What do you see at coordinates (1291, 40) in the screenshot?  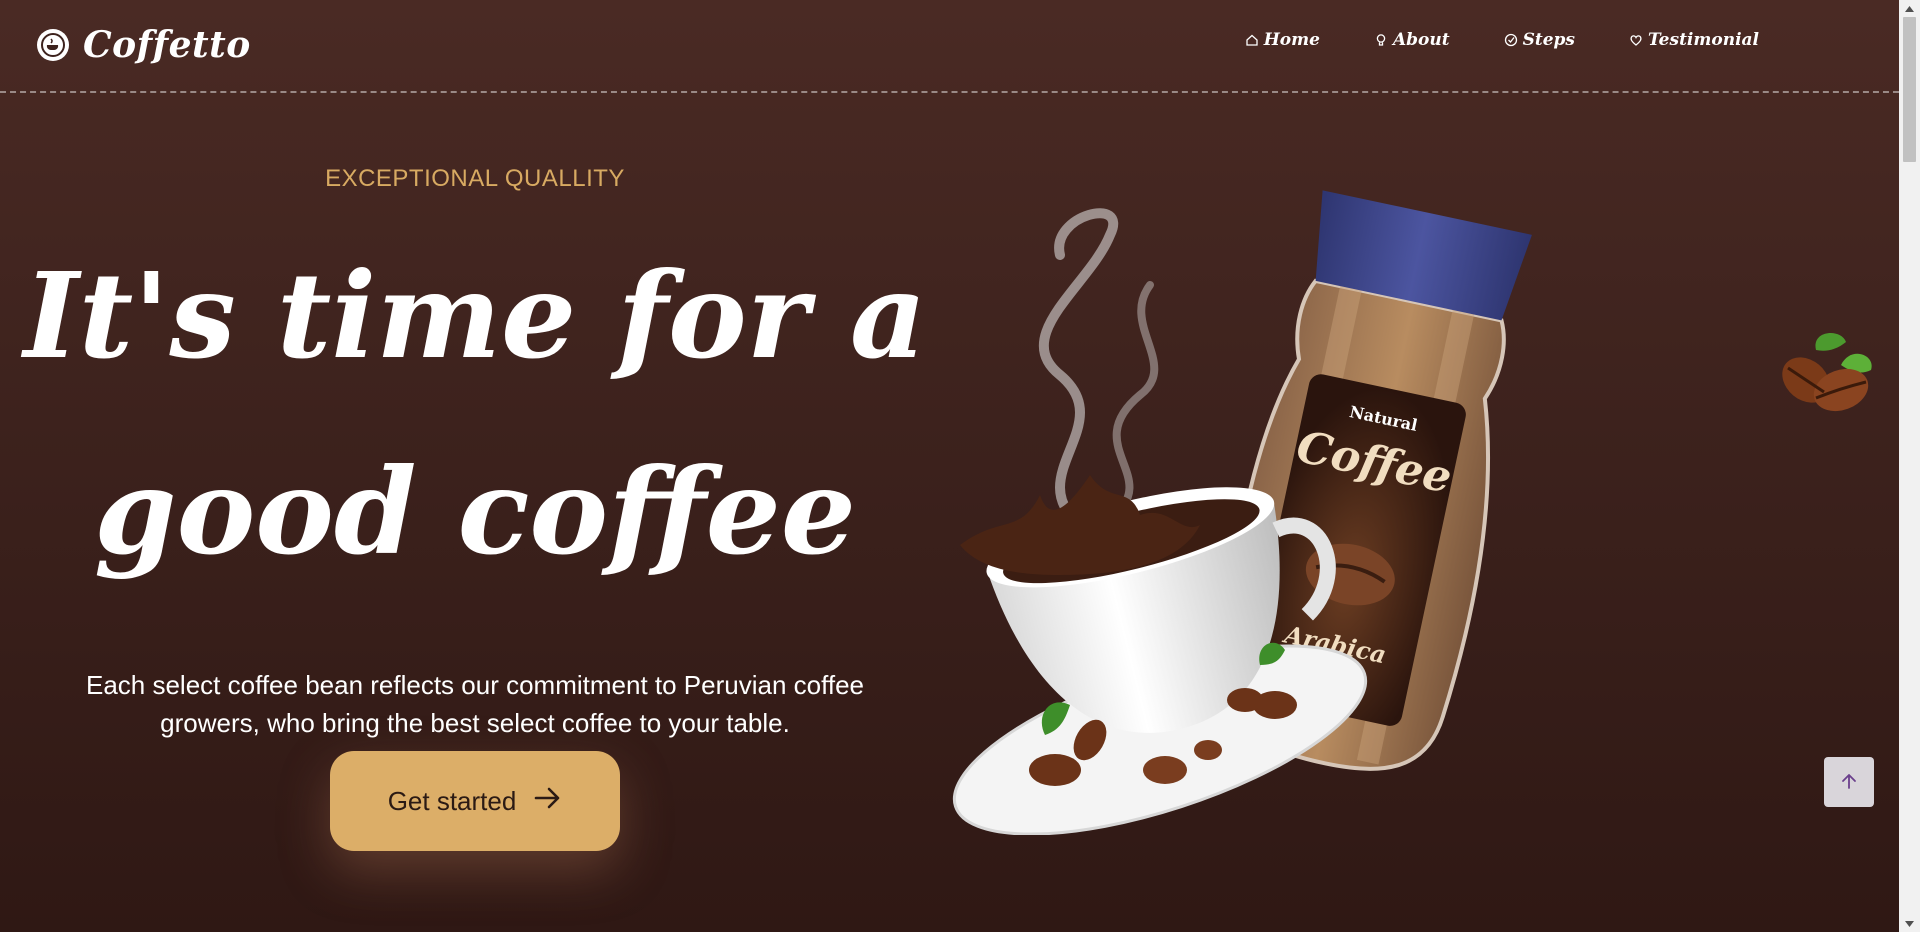 I see `nav-item-label: Home` at bounding box center [1291, 40].